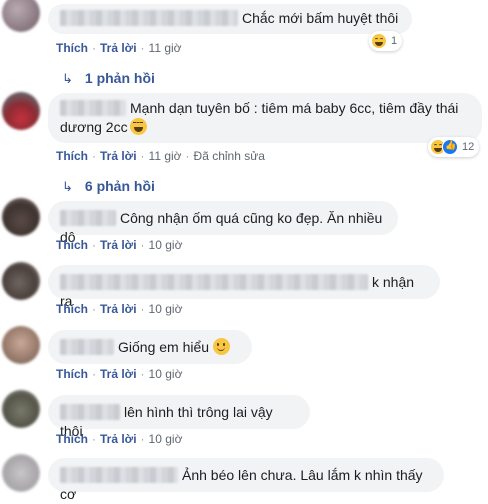  Describe the element at coordinates (229, 156) in the screenshot. I see `edited-label: Đã chỉnh sửa` at that location.